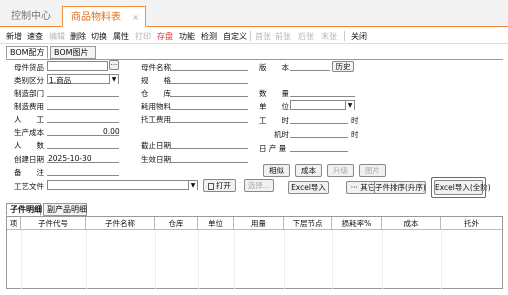 This screenshot has height=295, width=508. I want to click on toolbar-check: 检测, so click(209, 36).